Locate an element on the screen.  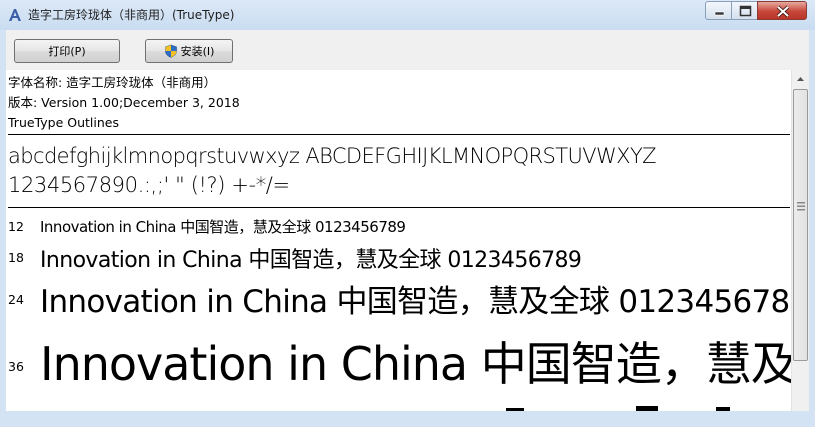
grip-icon is located at coordinates (801, 206).